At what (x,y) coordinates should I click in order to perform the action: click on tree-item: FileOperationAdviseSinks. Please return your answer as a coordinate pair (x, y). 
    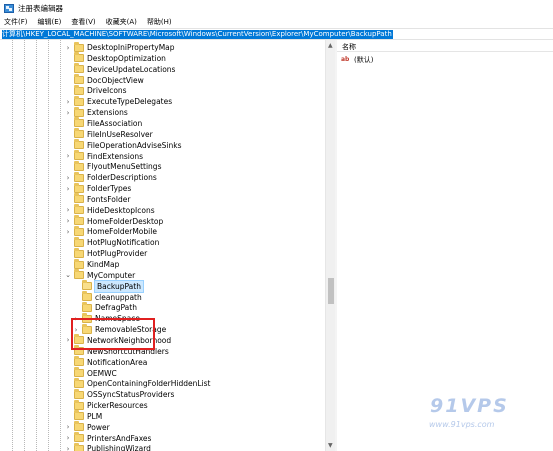
    Looking at the image, I should click on (123, 145).